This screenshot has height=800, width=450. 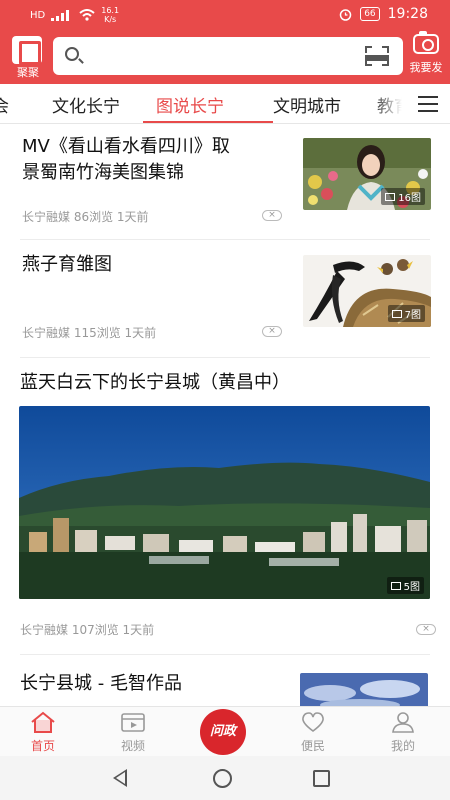 What do you see at coordinates (190, 104) in the screenshot?
I see `tab-tushuo-changning: 图说长宁` at bounding box center [190, 104].